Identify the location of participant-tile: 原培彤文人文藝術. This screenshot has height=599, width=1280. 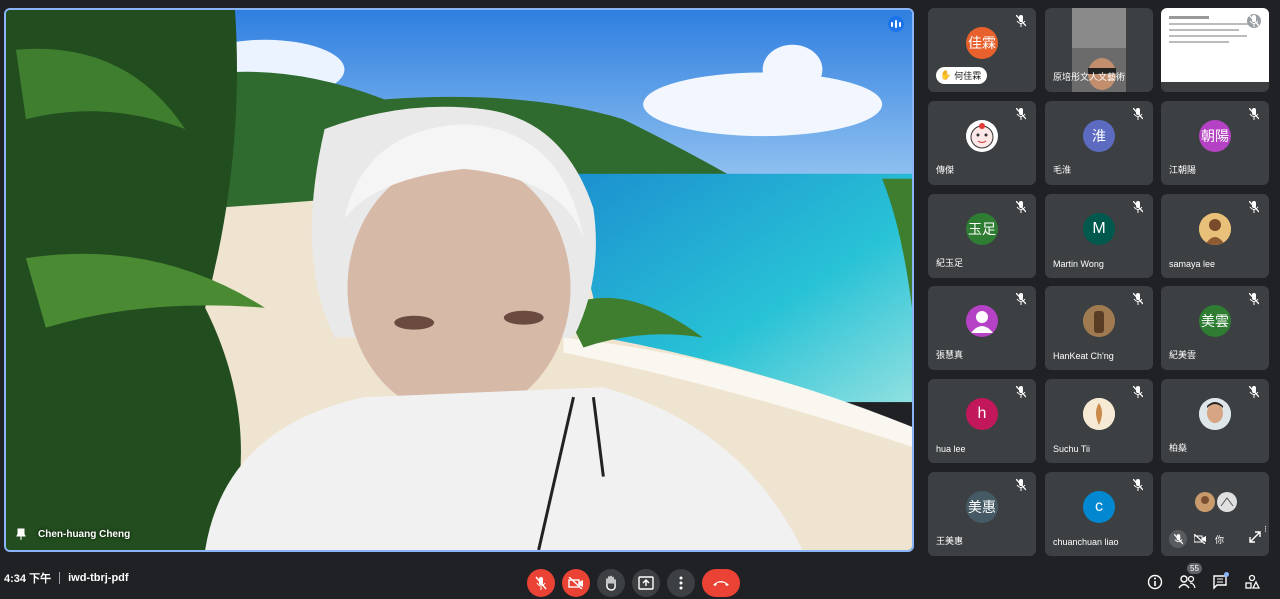
(1099, 50).